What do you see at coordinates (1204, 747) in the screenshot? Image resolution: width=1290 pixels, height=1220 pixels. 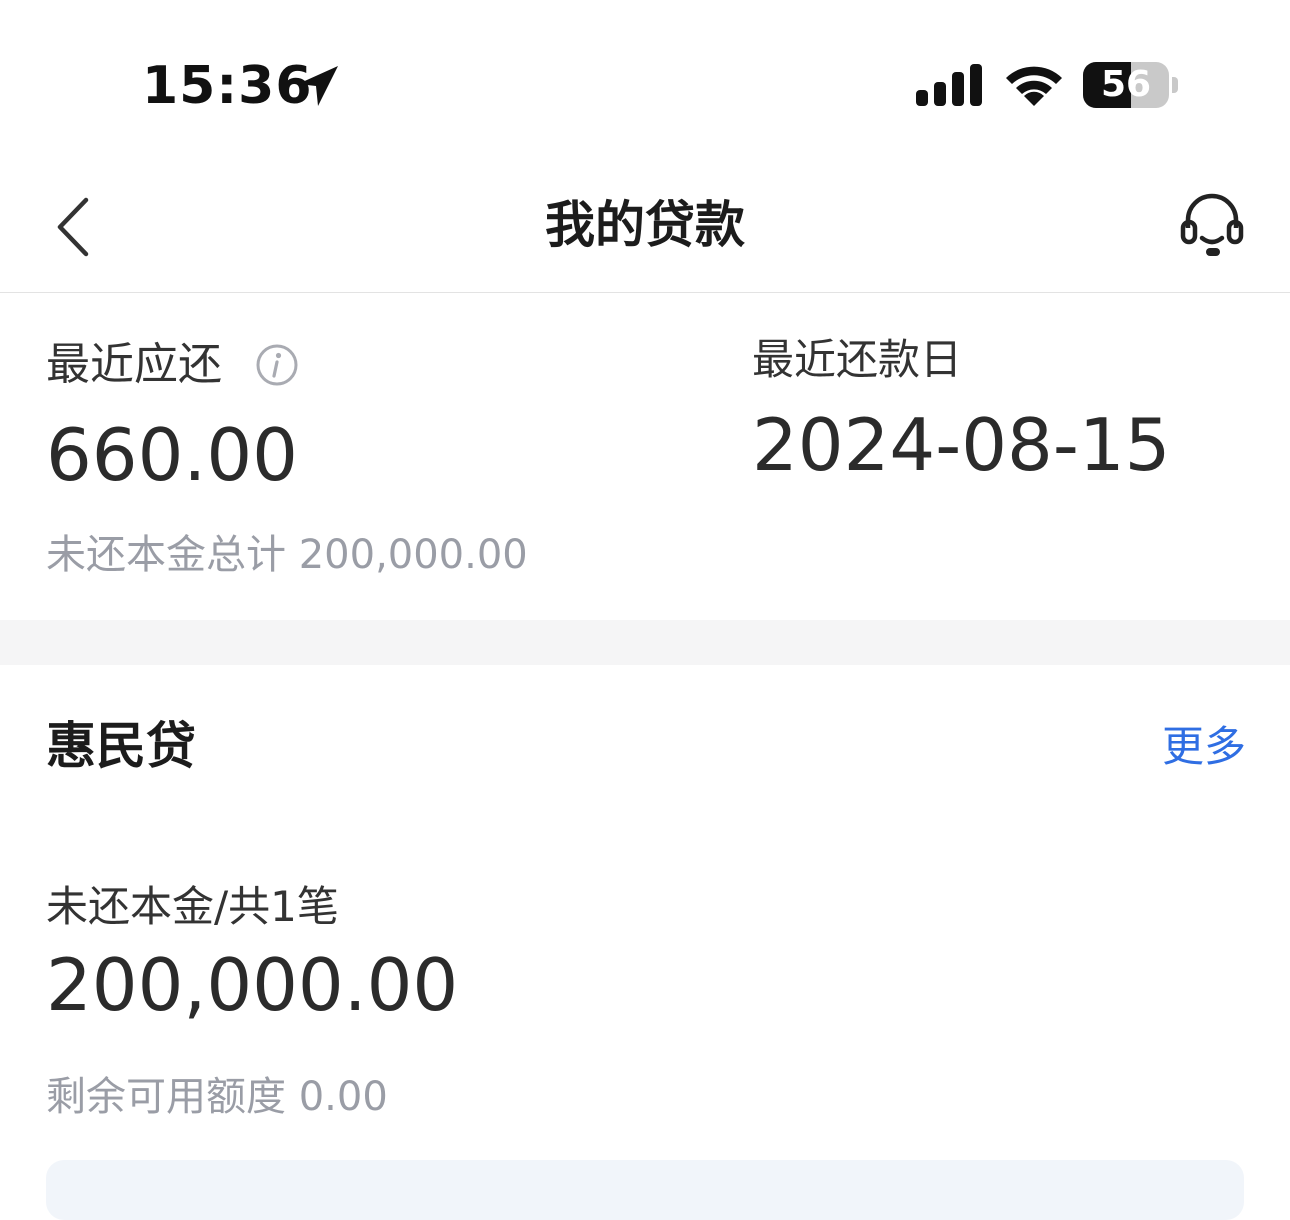 I see `more-link: 更多` at bounding box center [1204, 747].